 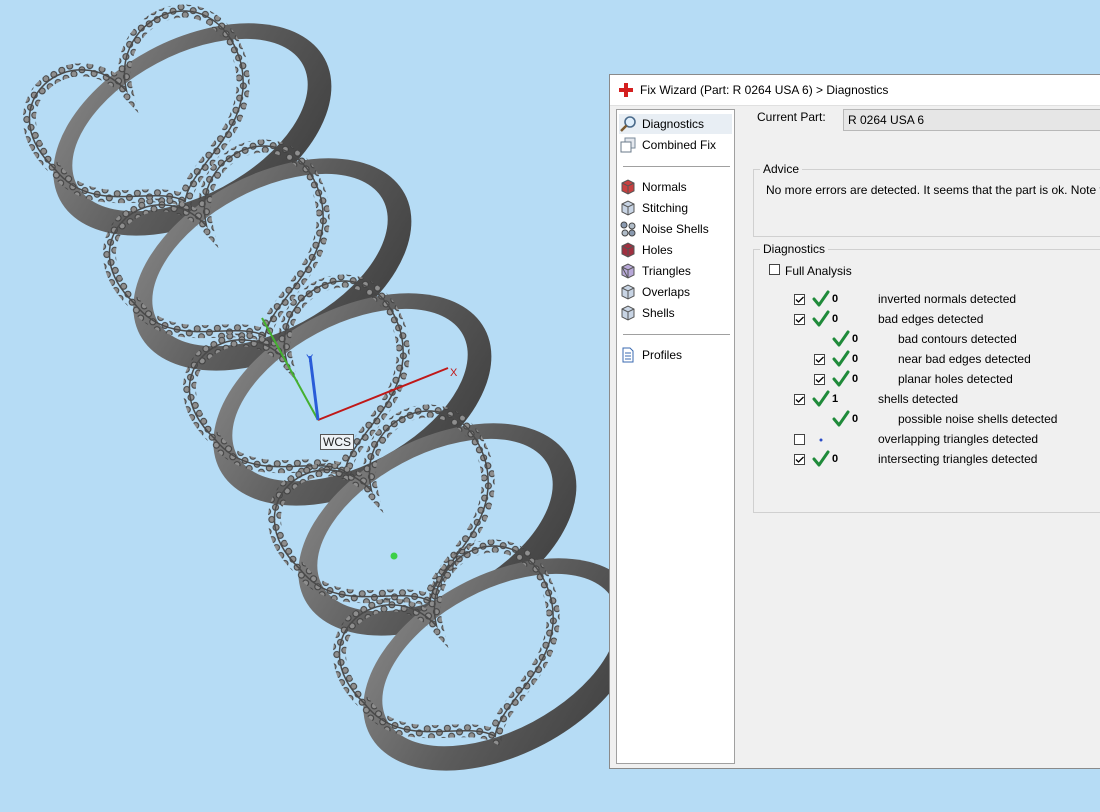 I want to click on full-analysis-checkbox, so click(x=774, y=269).